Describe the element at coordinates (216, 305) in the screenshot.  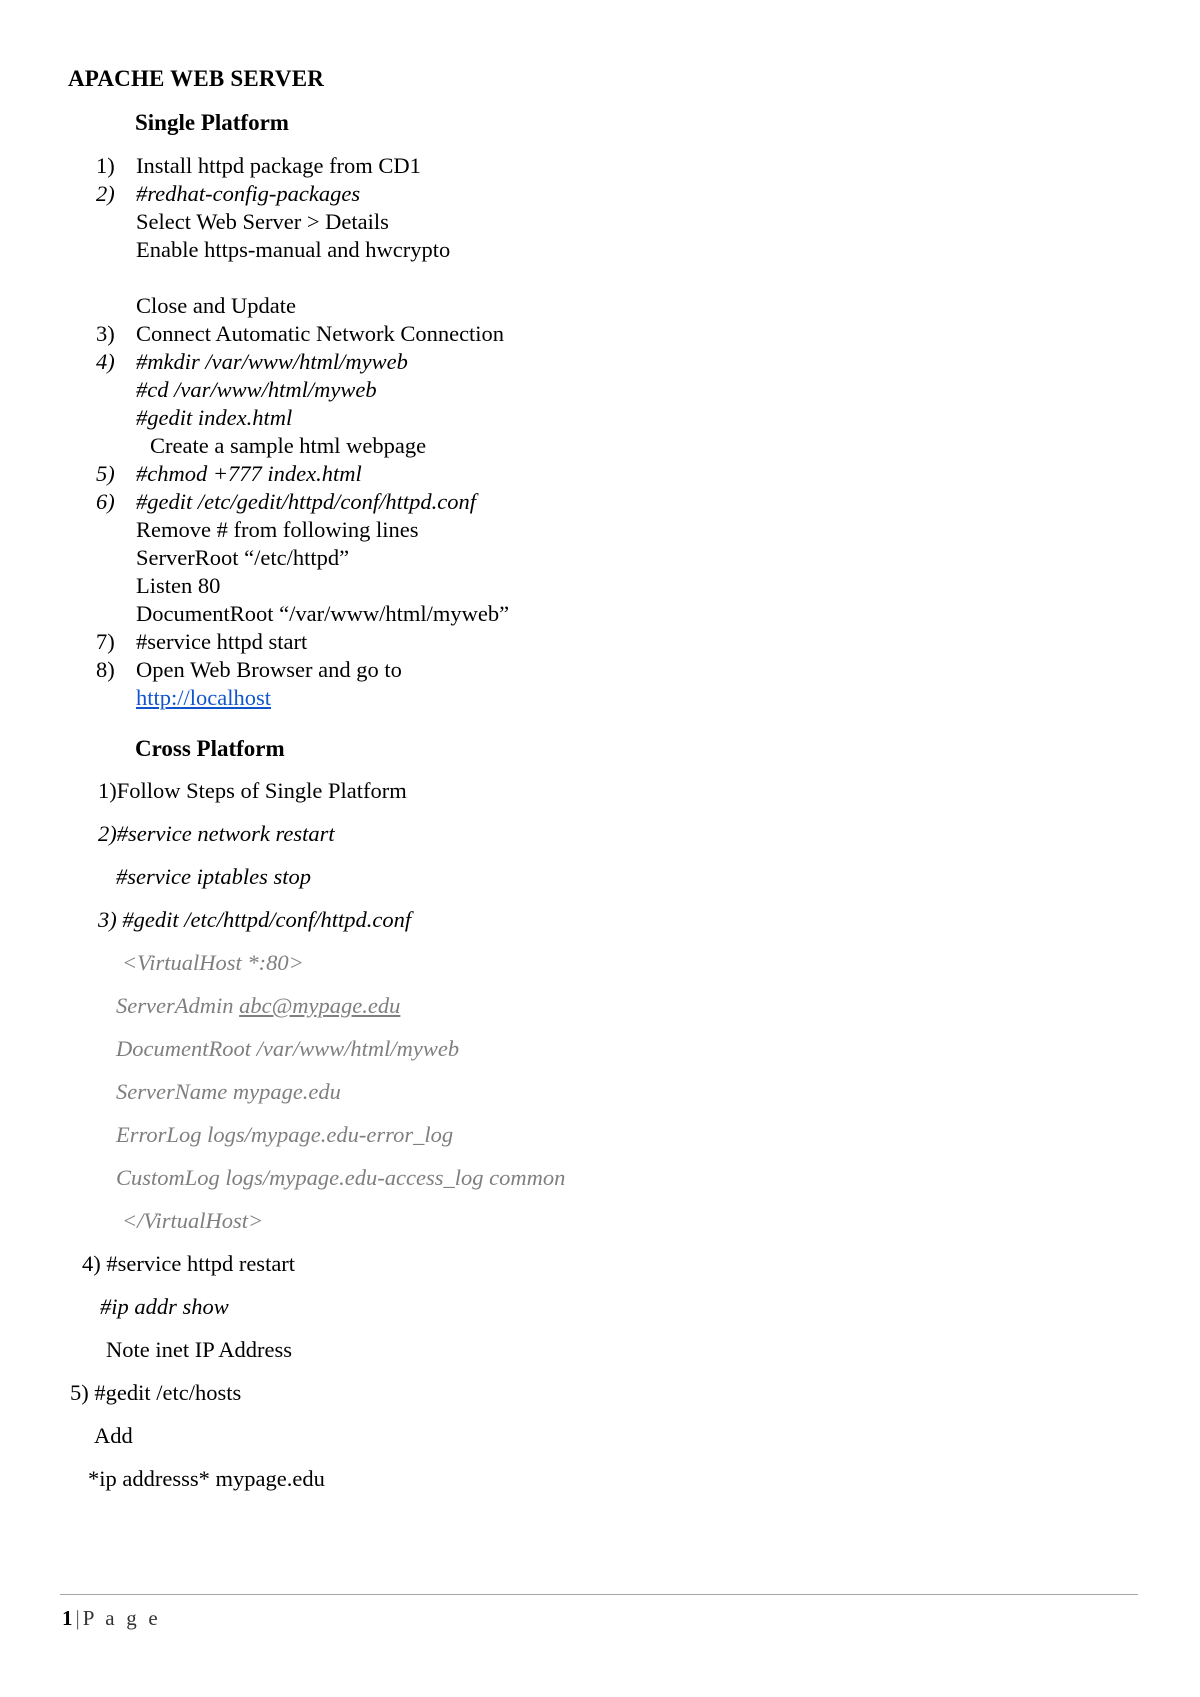
I see `list-item-line: Close and Update` at that location.